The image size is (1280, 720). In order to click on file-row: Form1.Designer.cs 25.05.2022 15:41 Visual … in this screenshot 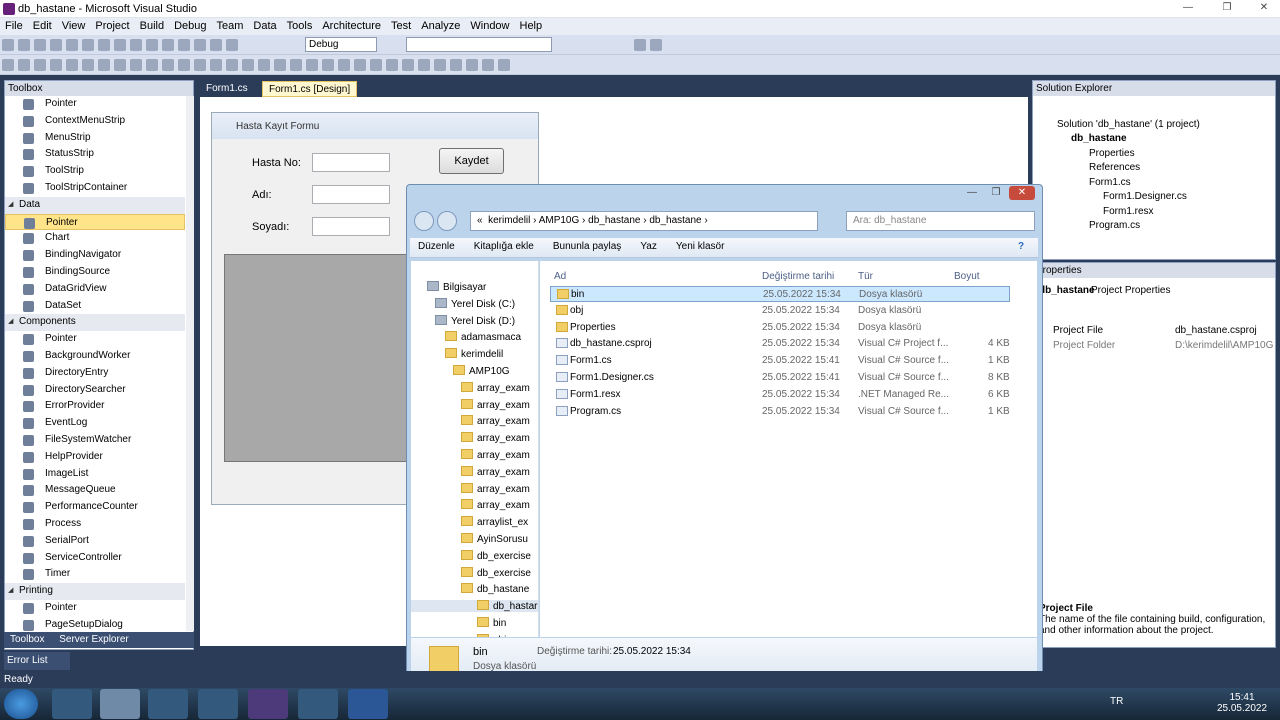, I will do `click(780, 378)`.